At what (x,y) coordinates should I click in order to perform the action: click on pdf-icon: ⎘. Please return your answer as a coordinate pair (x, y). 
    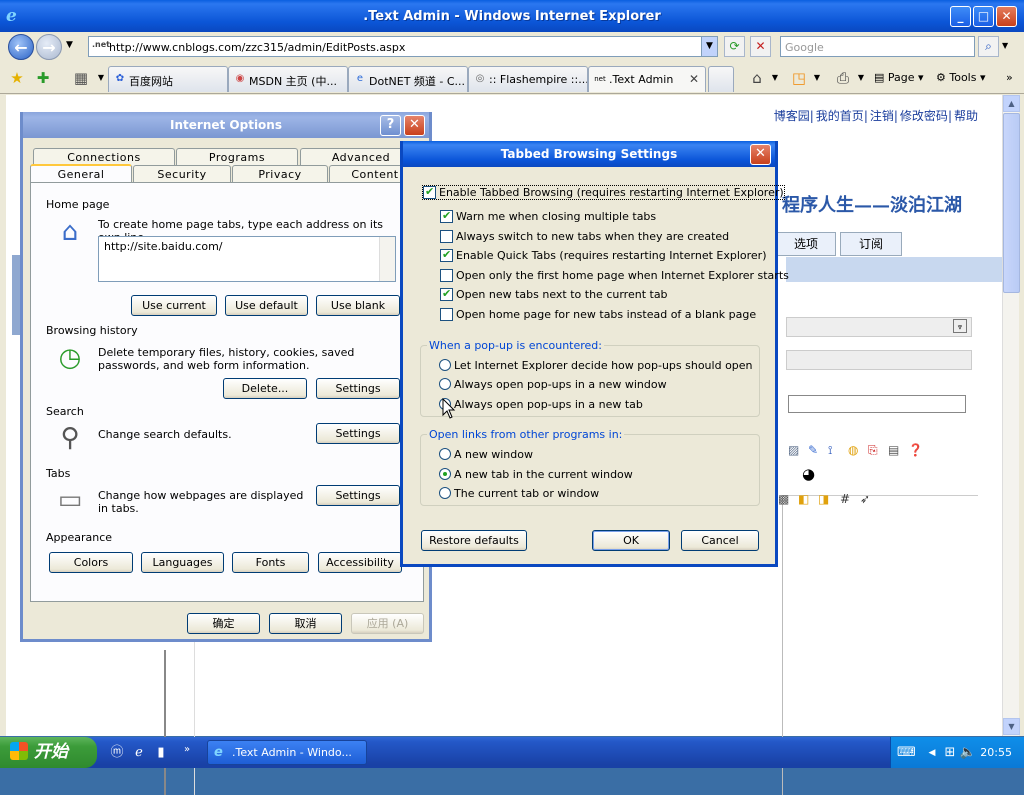
    Looking at the image, I should click on (873, 450).